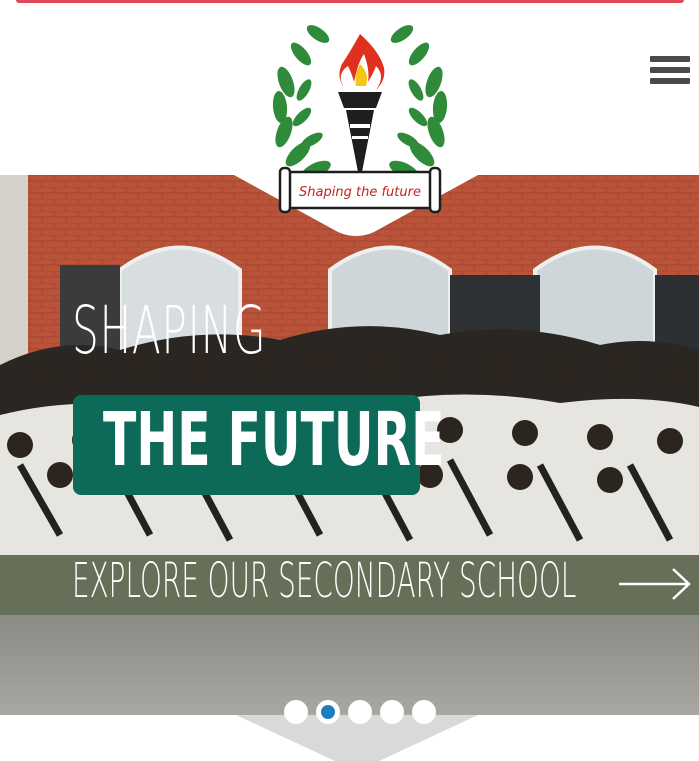  What do you see at coordinates (655, 584) in the screenshot?
I see `arrow-right-icon` at bounding box center [655, 584].